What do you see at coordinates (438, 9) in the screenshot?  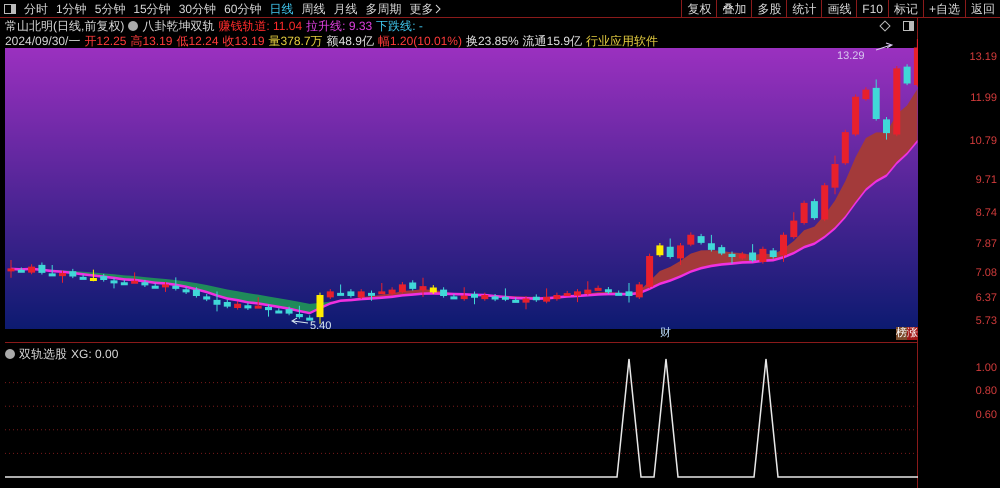 I see `chevron-icon` at bounding box center [438, 9].